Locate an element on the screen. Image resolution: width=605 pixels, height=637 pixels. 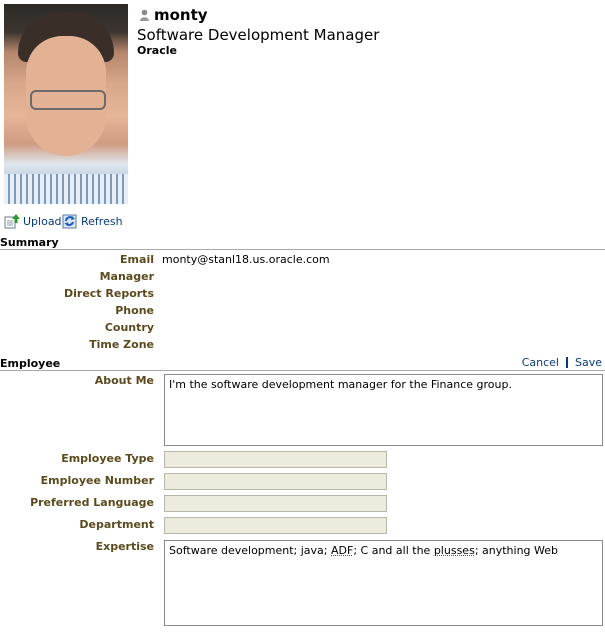
upload-icon is located at coordinates (12, 221).